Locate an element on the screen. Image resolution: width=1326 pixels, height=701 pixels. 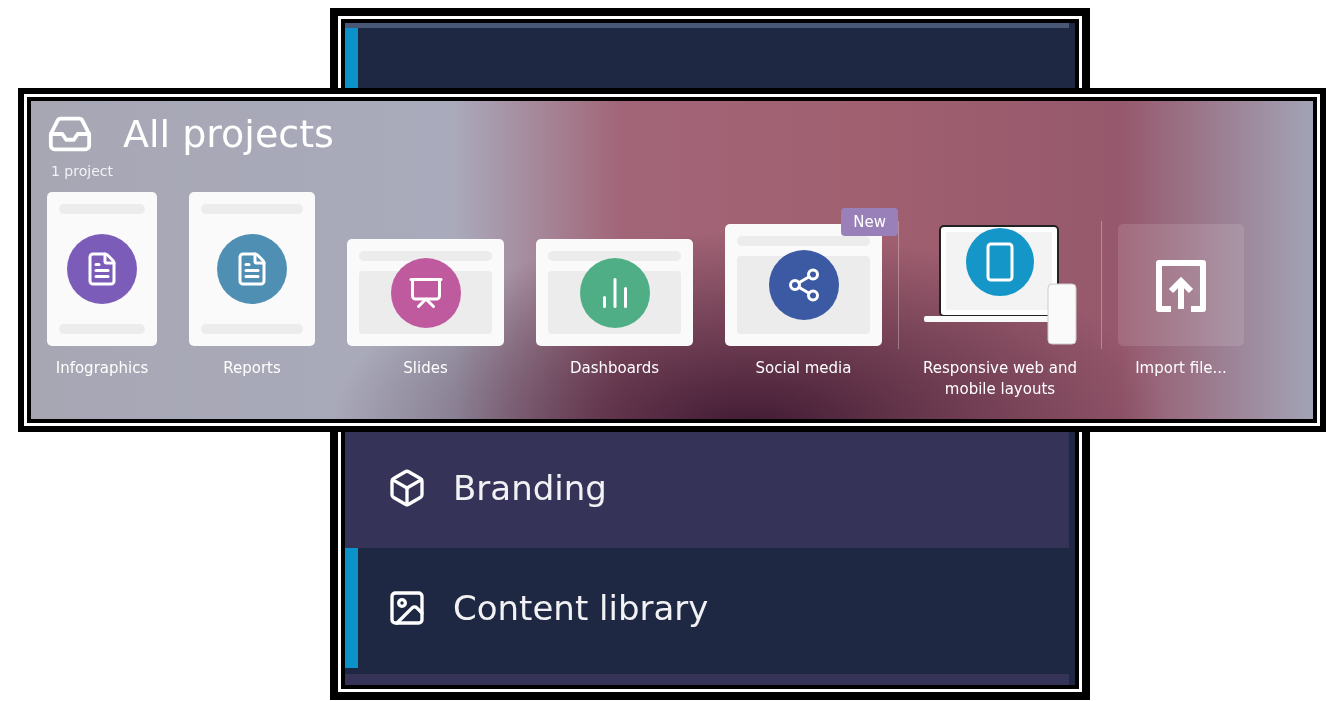
image-icon is located at coordinates (407, 608).